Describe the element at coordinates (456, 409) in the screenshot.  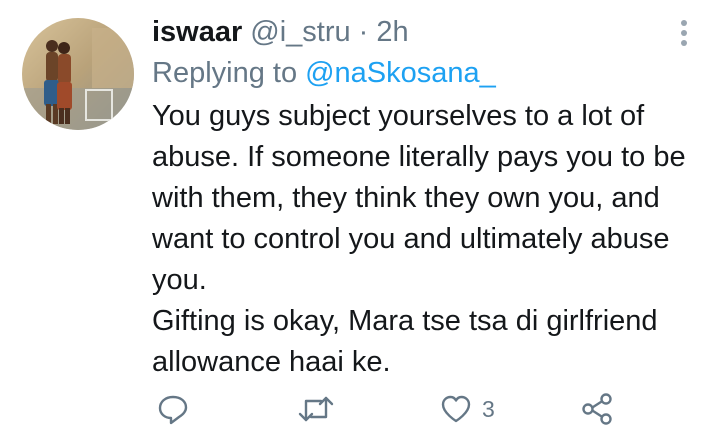
I see `like-icon` at that location.